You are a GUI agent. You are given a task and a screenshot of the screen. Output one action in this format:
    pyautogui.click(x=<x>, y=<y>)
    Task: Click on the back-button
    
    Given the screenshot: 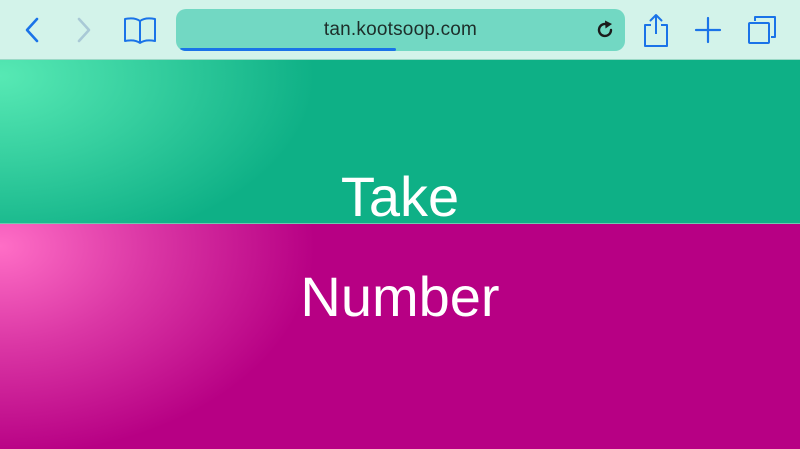 What is the action you would take?
    pyautogui.click(x=32, y=30)
    